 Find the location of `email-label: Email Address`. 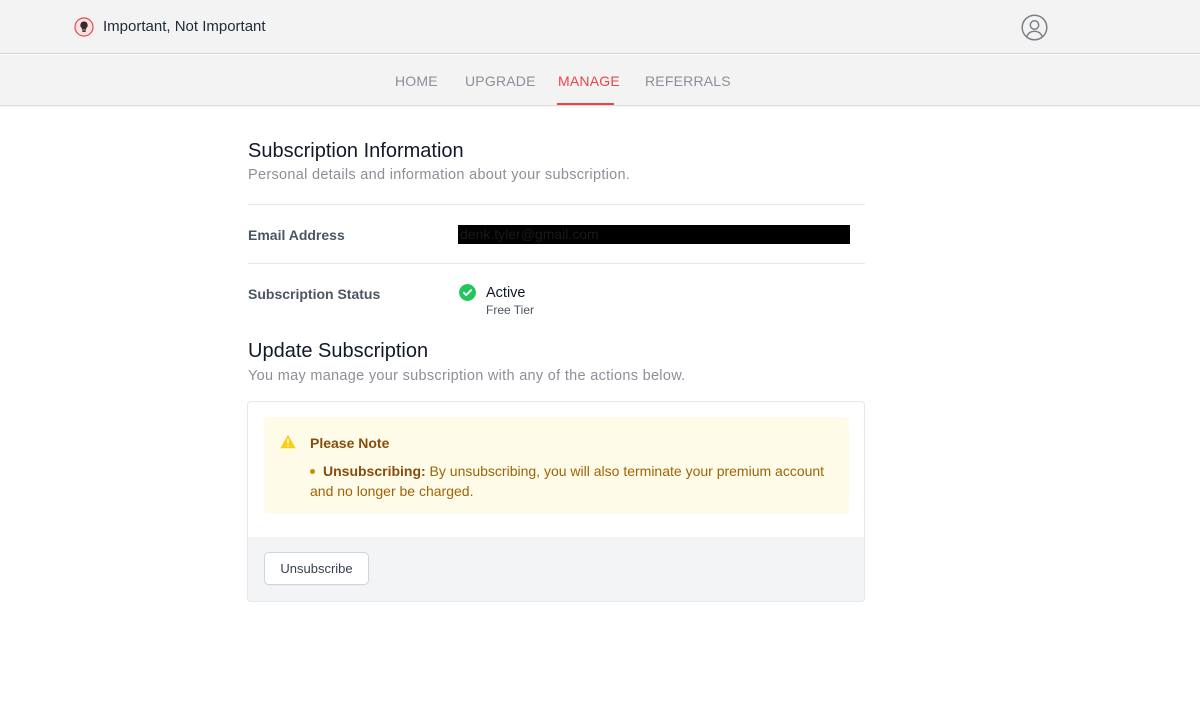

email-label: Email Address is located at coordinates (296, 235).